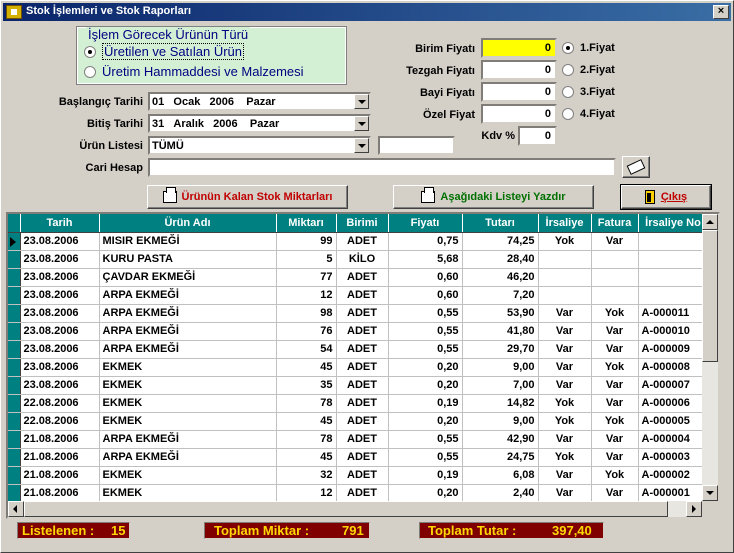 The width and height of the screenshot is (734, 553). What do you see at coordinates (306, 403) in the screenshot?
I see `cell-miktari: 78` at bounding box center [306, 403].